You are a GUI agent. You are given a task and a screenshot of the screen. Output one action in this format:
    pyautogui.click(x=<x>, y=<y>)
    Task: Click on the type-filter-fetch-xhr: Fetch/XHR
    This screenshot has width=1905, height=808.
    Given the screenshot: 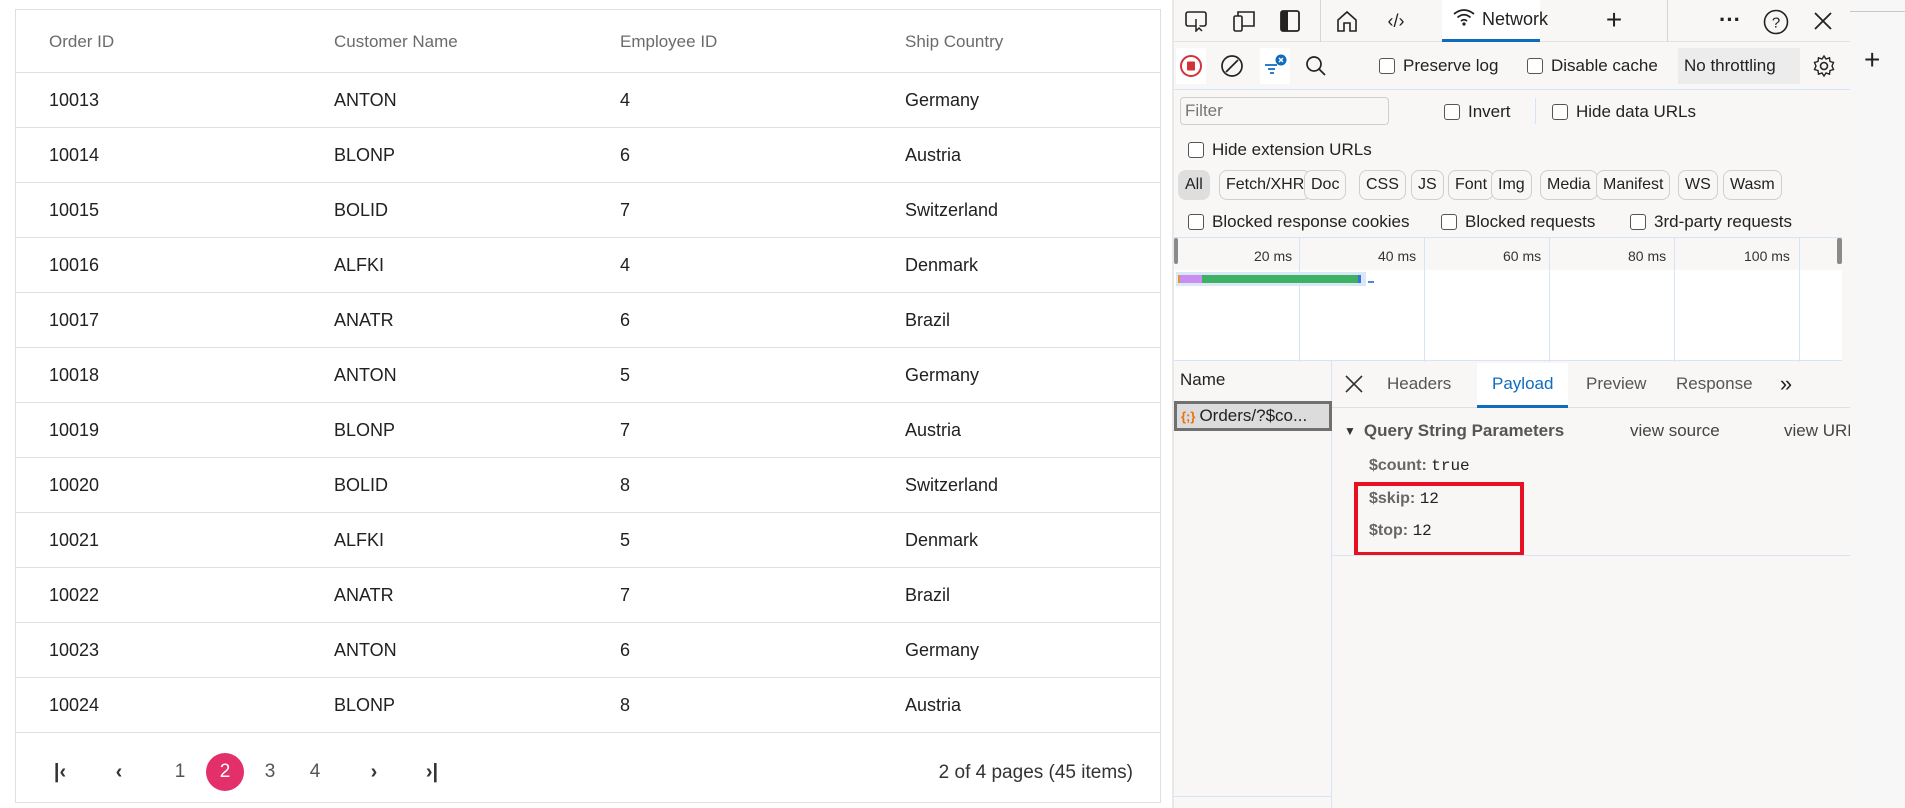 What is the action you would take?
    pyautogui.click(x=1265, y=185)
    